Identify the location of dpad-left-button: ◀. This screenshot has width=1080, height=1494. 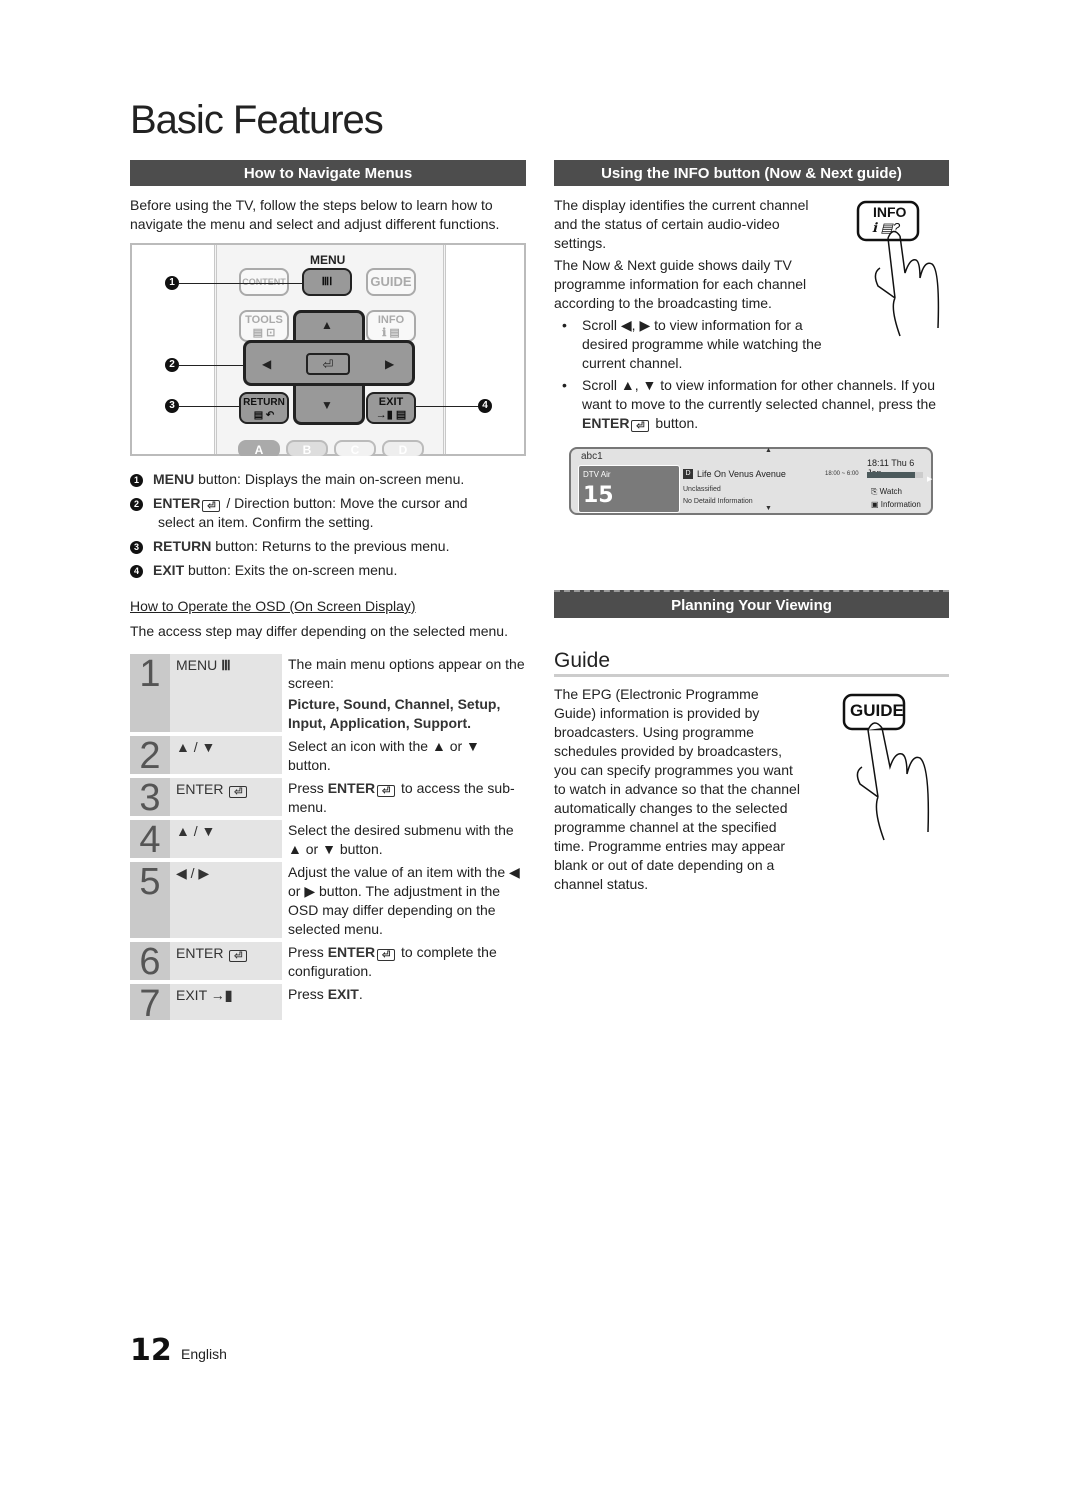
(266, 364).